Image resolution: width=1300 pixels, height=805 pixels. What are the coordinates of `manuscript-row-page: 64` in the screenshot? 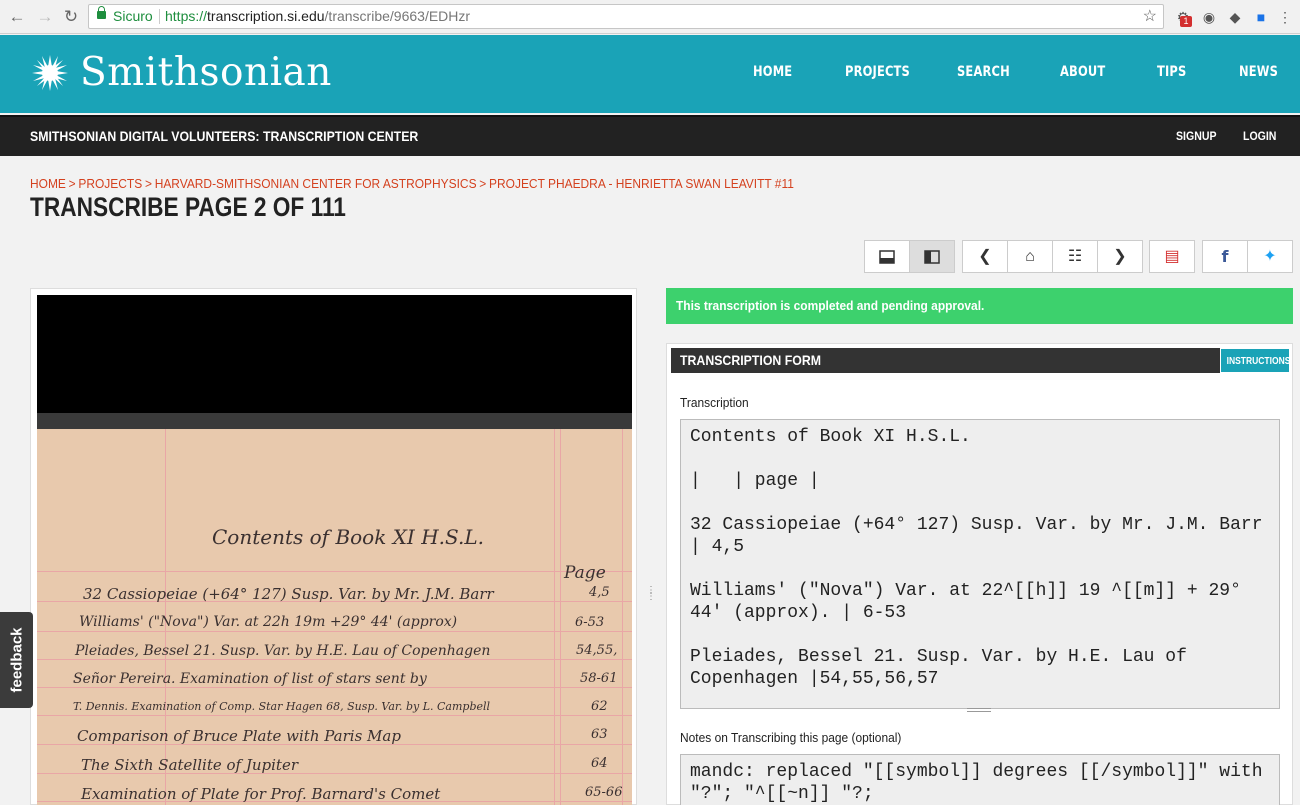 It's located at (599, 763).